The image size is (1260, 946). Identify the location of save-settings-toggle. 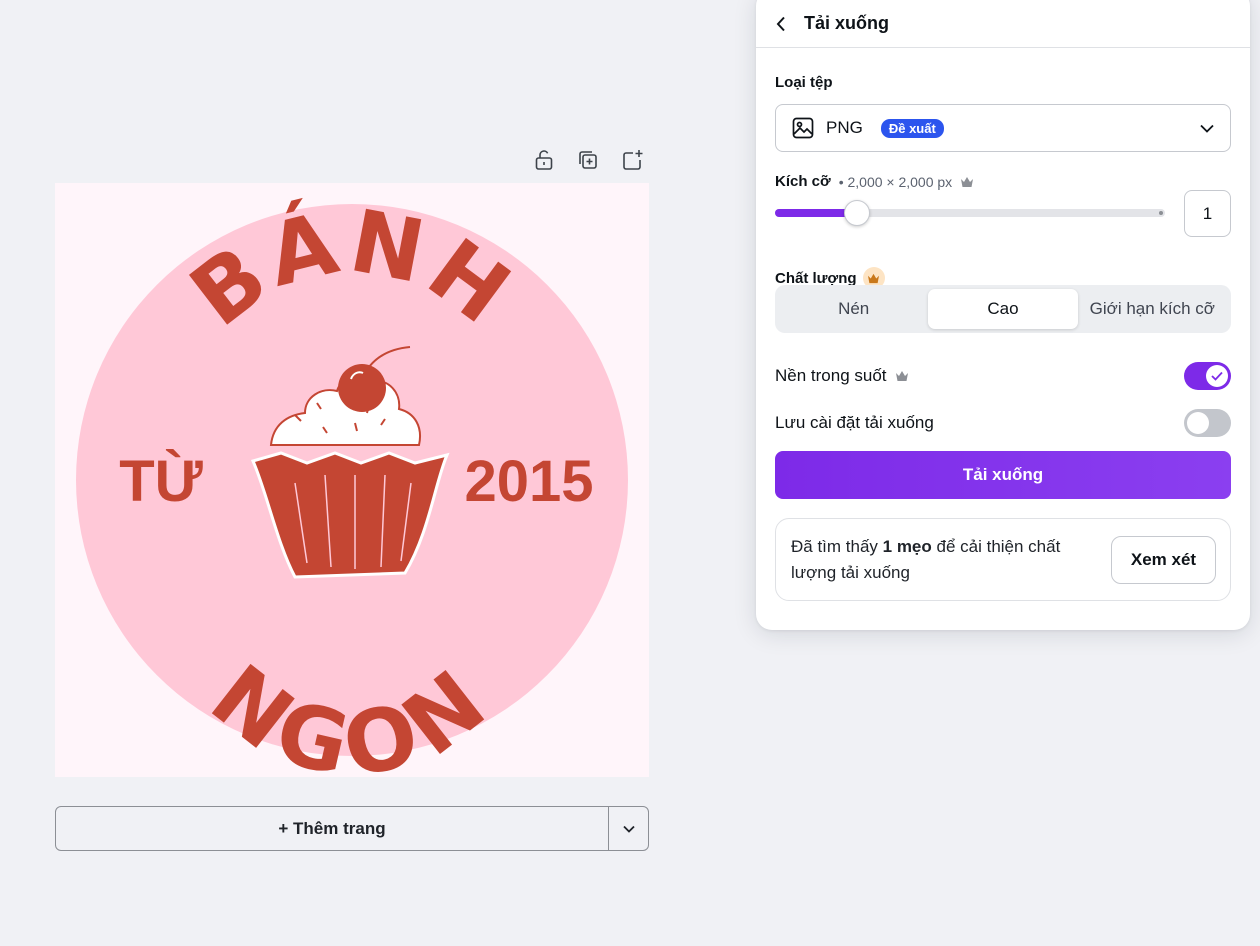
(1207, 423).